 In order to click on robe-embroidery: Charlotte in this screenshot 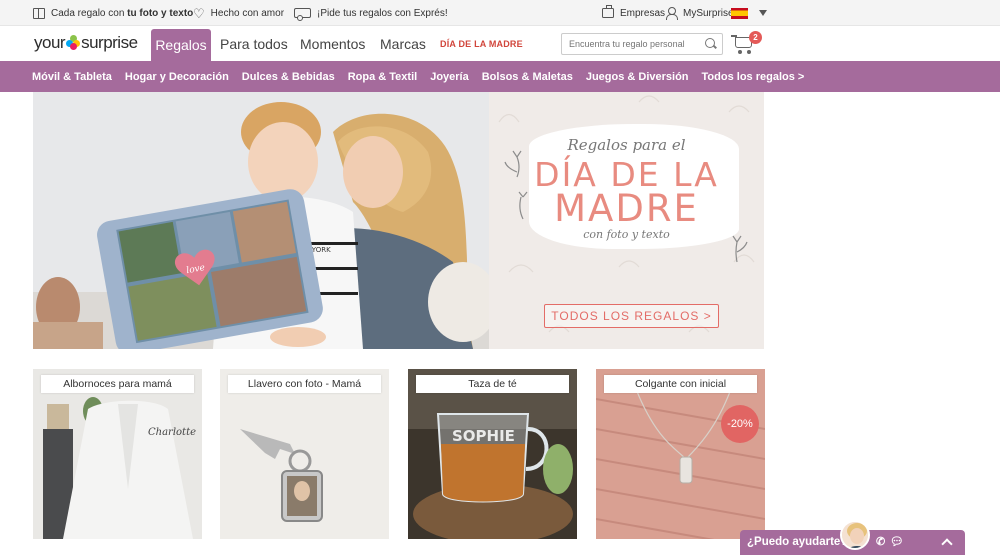, I will do `click(172, 432)`.